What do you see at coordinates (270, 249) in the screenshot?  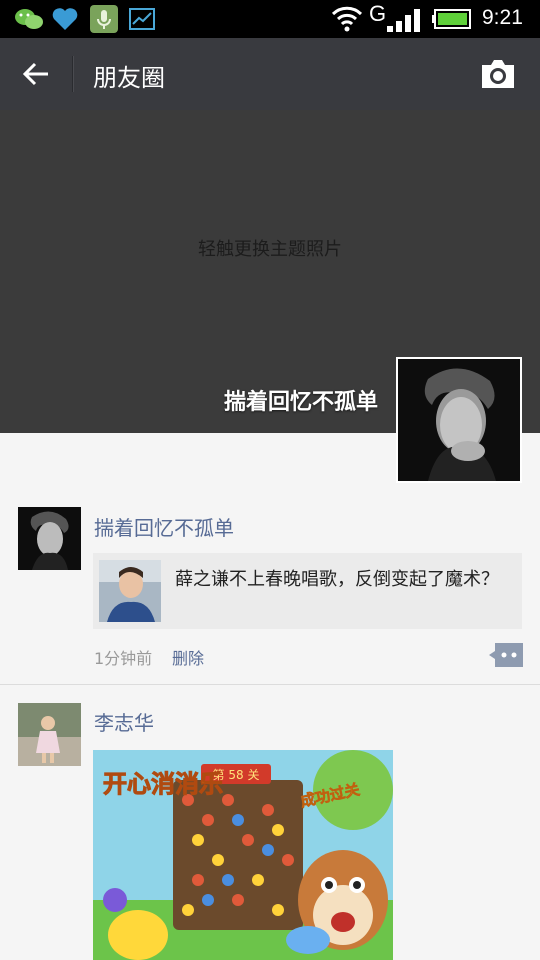 I see `cover-hint: 轻触更换主题照片` at bounding box center [270, 249].